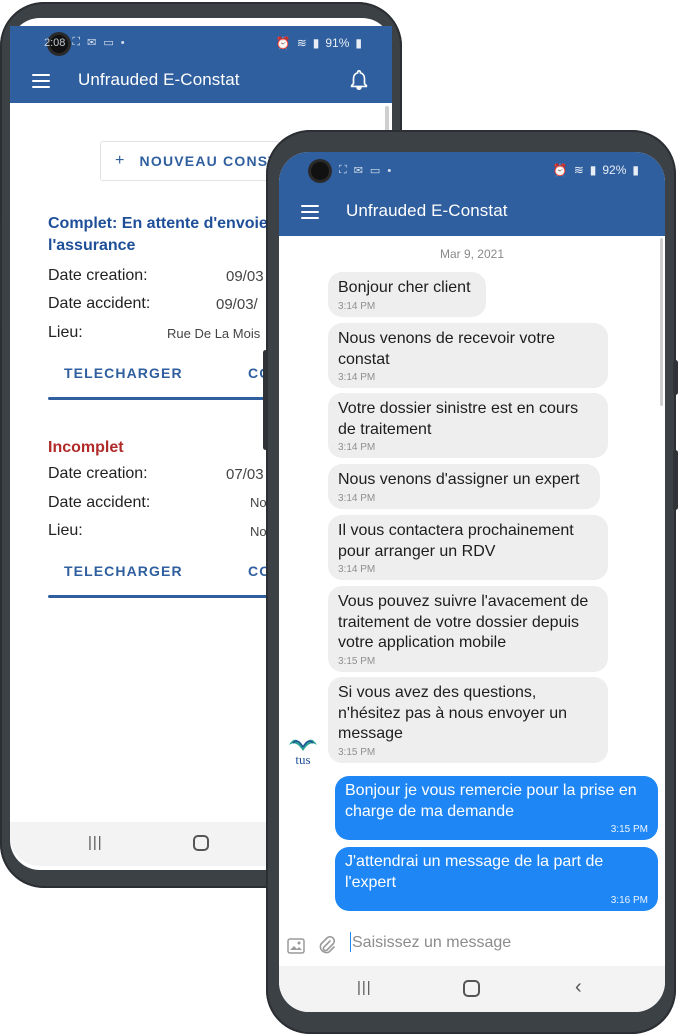  I want to click on card-1-telecharger-button: TELECHARGER, so click(123, 373).